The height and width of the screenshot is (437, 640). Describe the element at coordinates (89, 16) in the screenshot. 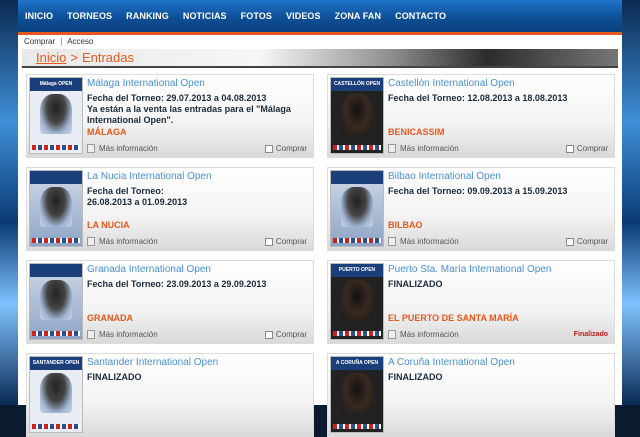

I see `nav-item-torneos: TORNEOS` at that location.